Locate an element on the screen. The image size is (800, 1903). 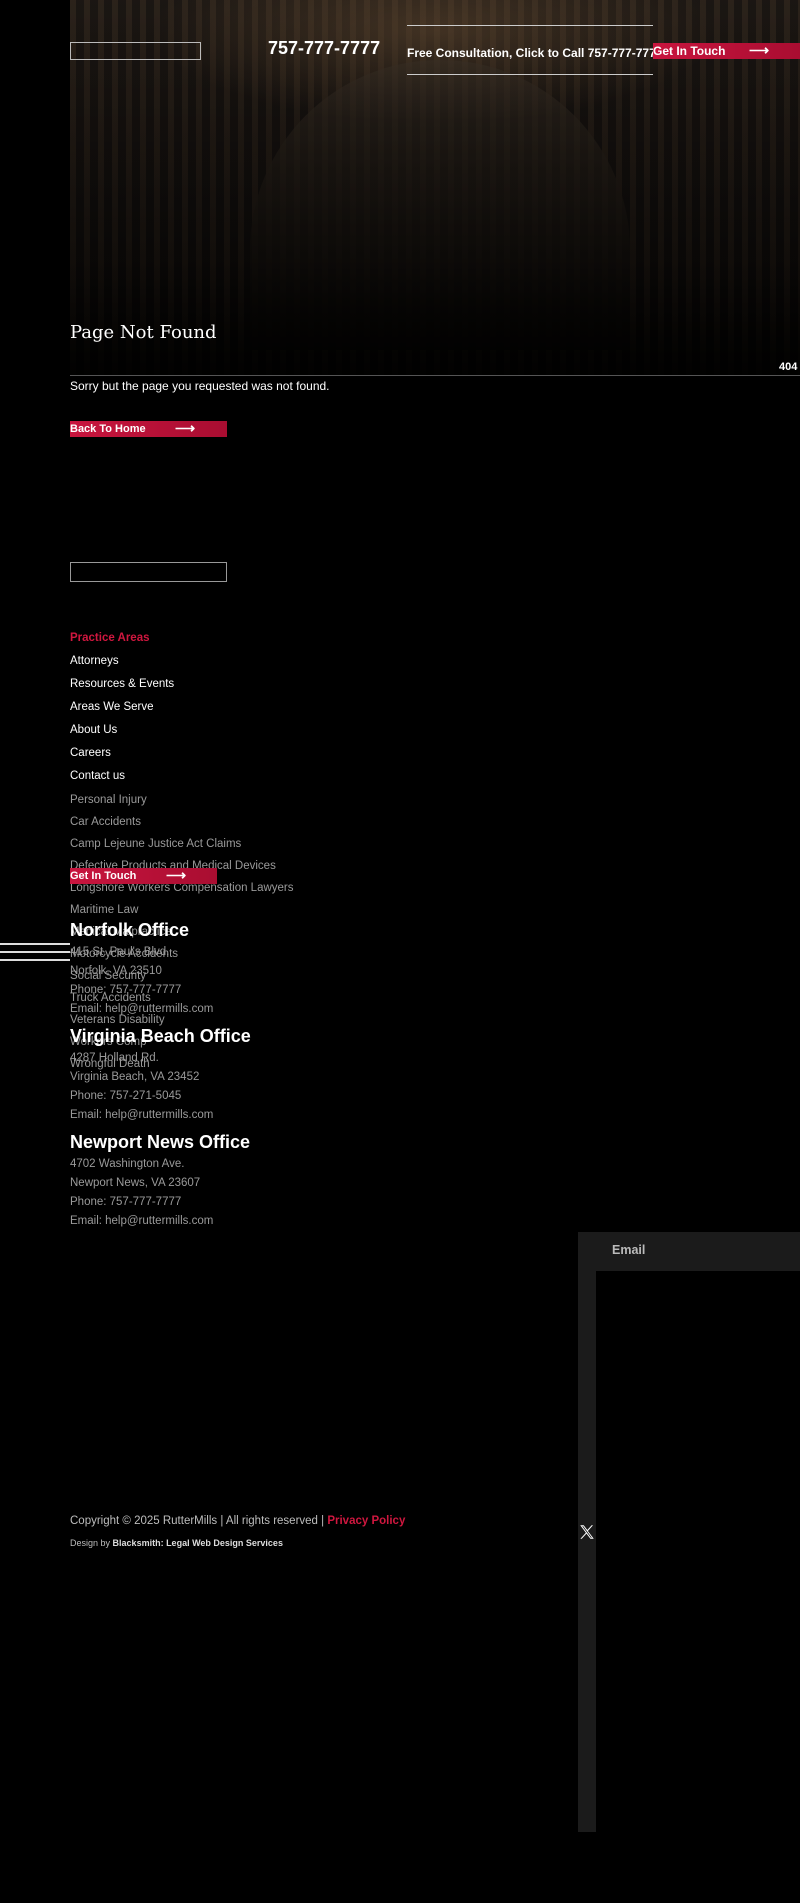
footer-get-in-touch-label: Get In Touch is located at coordinates (103, 876).